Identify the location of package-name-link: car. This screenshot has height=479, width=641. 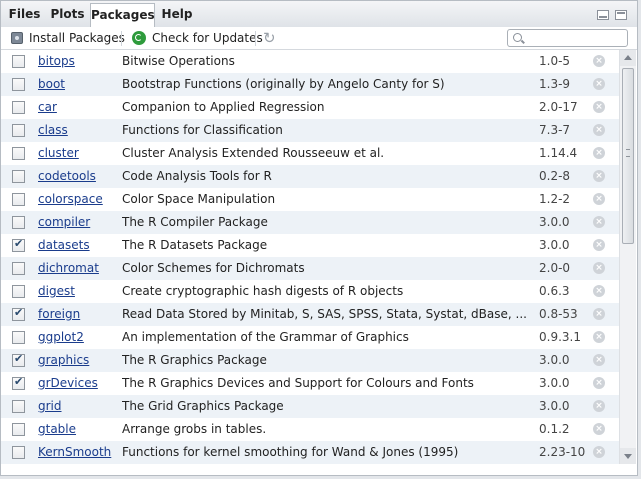
(47, 107).